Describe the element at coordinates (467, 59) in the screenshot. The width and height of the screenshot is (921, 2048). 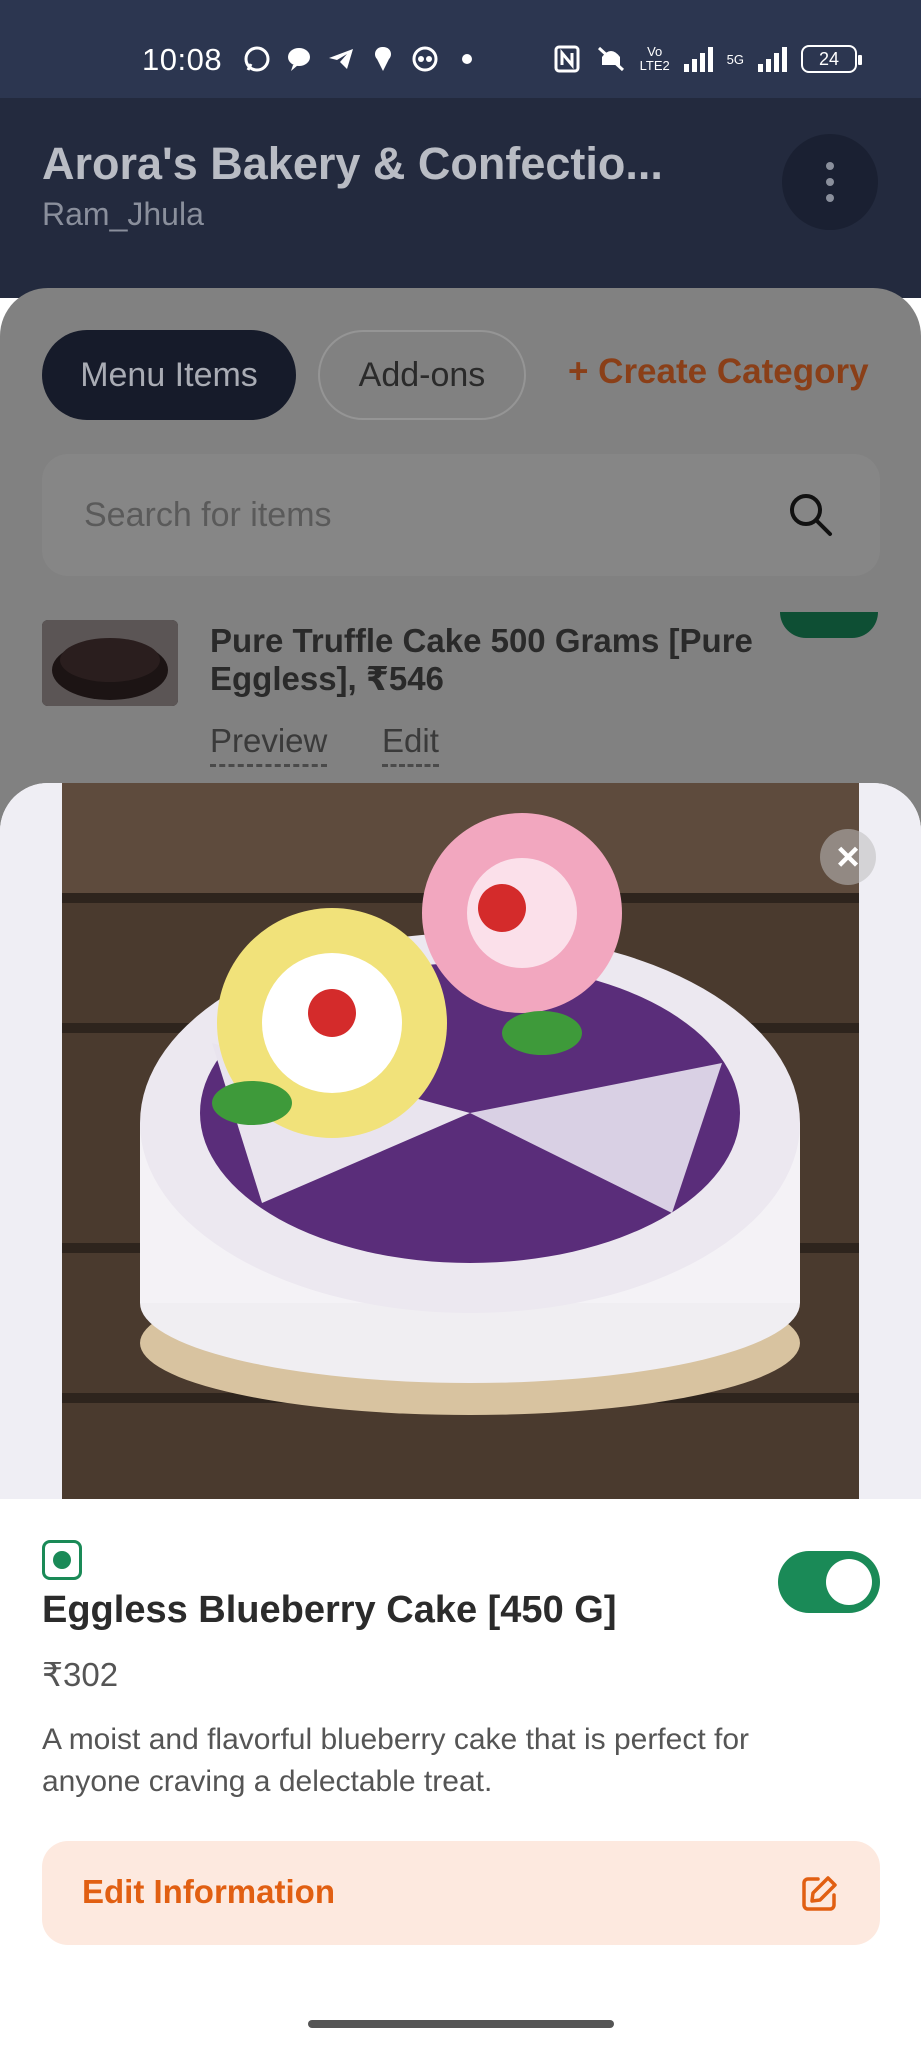
I see `dot-indicator-icon` at that location.